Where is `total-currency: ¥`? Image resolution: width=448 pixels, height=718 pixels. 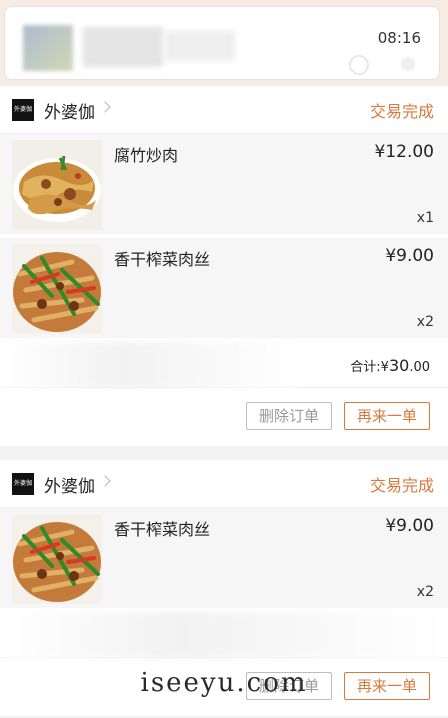
total-currency: ¥ is located at coordinates (384, 367).